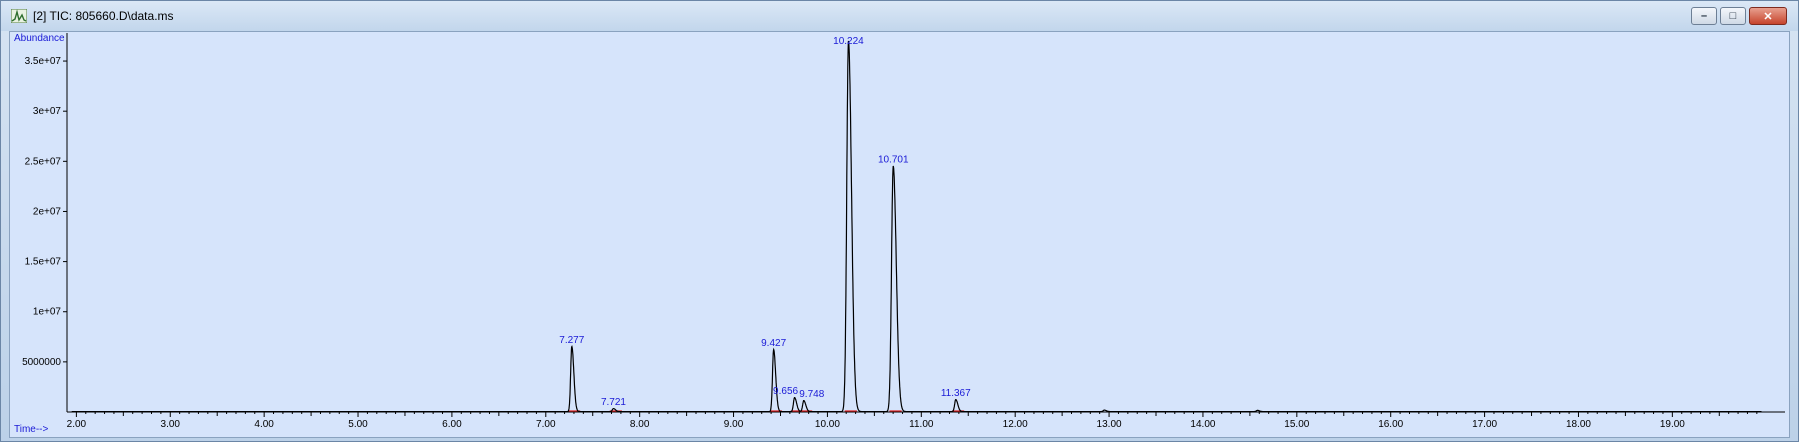  What do you see at coordinates (546, 424) in the screenshot?
I see `x-tick-label: 7.00` at bounding box center [546, 424].